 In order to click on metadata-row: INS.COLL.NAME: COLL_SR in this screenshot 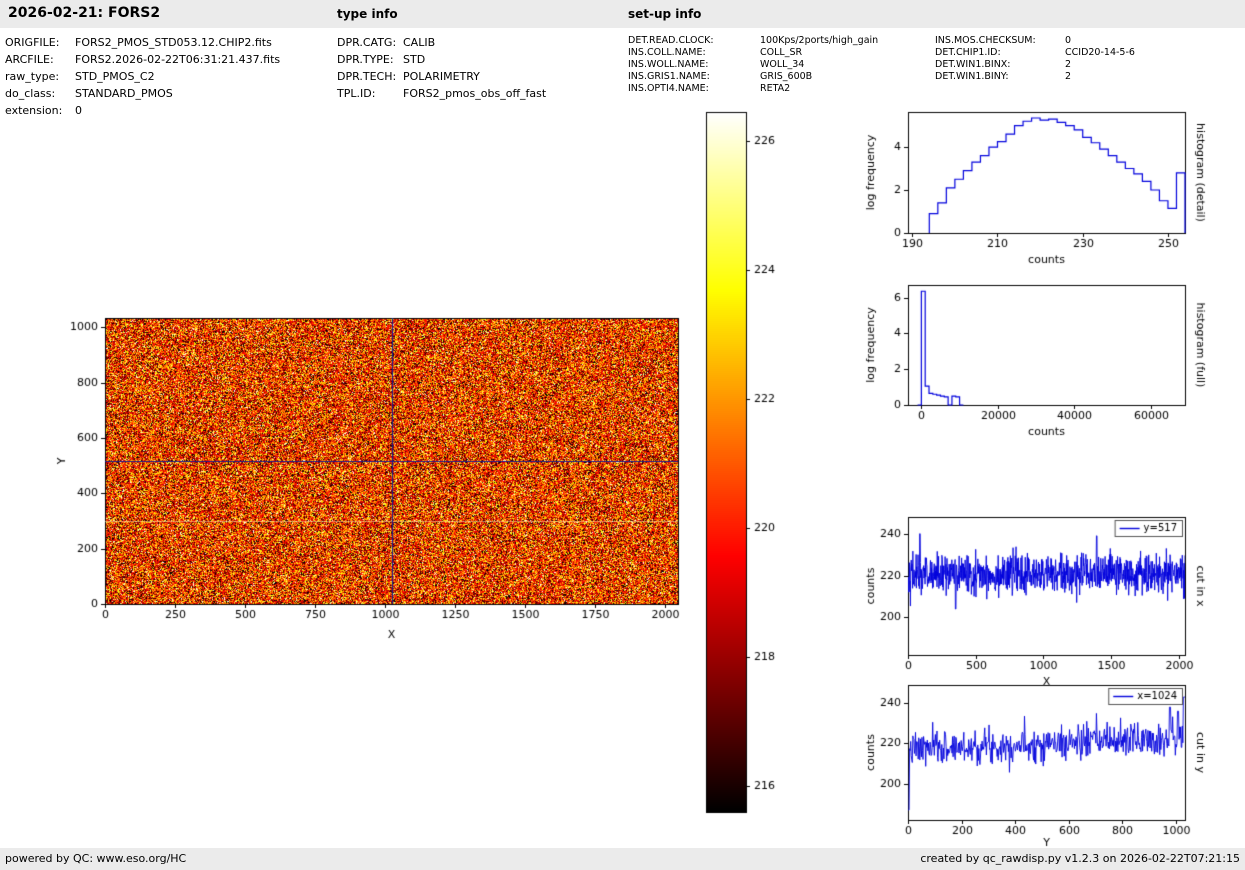, I will do `click(753, 53)`.